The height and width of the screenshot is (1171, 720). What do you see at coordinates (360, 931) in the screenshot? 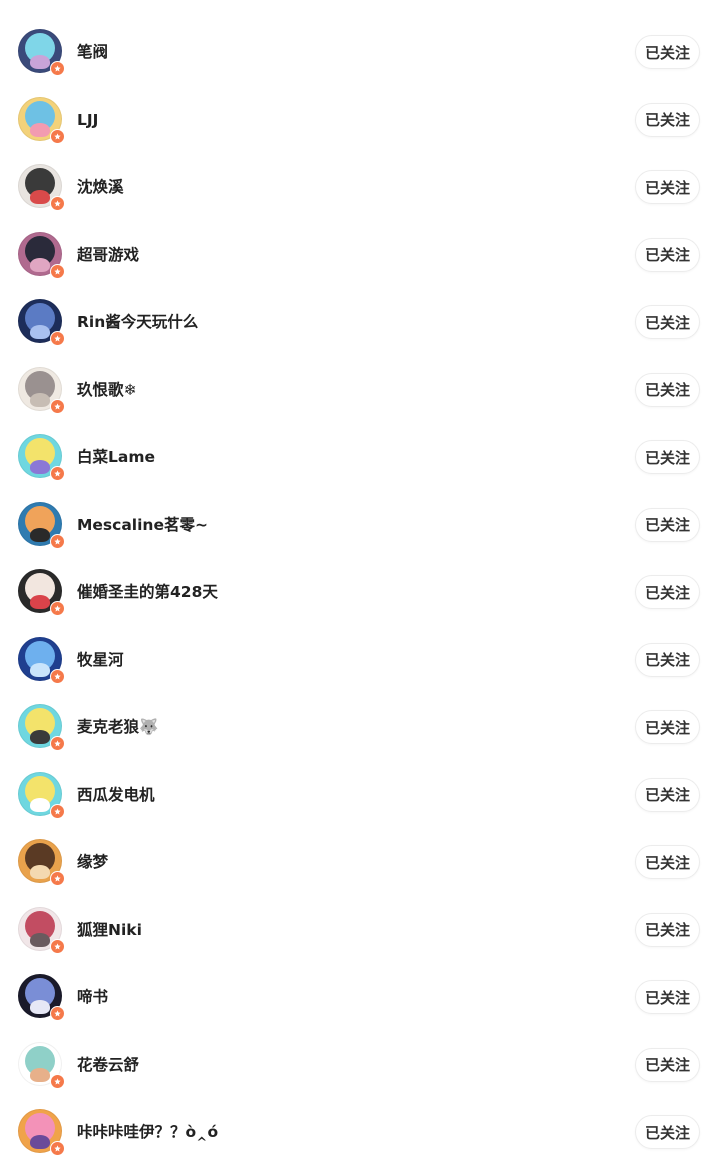
I see `list-item: 狐狸Niki 已关注` at bounding box center [360, 931].